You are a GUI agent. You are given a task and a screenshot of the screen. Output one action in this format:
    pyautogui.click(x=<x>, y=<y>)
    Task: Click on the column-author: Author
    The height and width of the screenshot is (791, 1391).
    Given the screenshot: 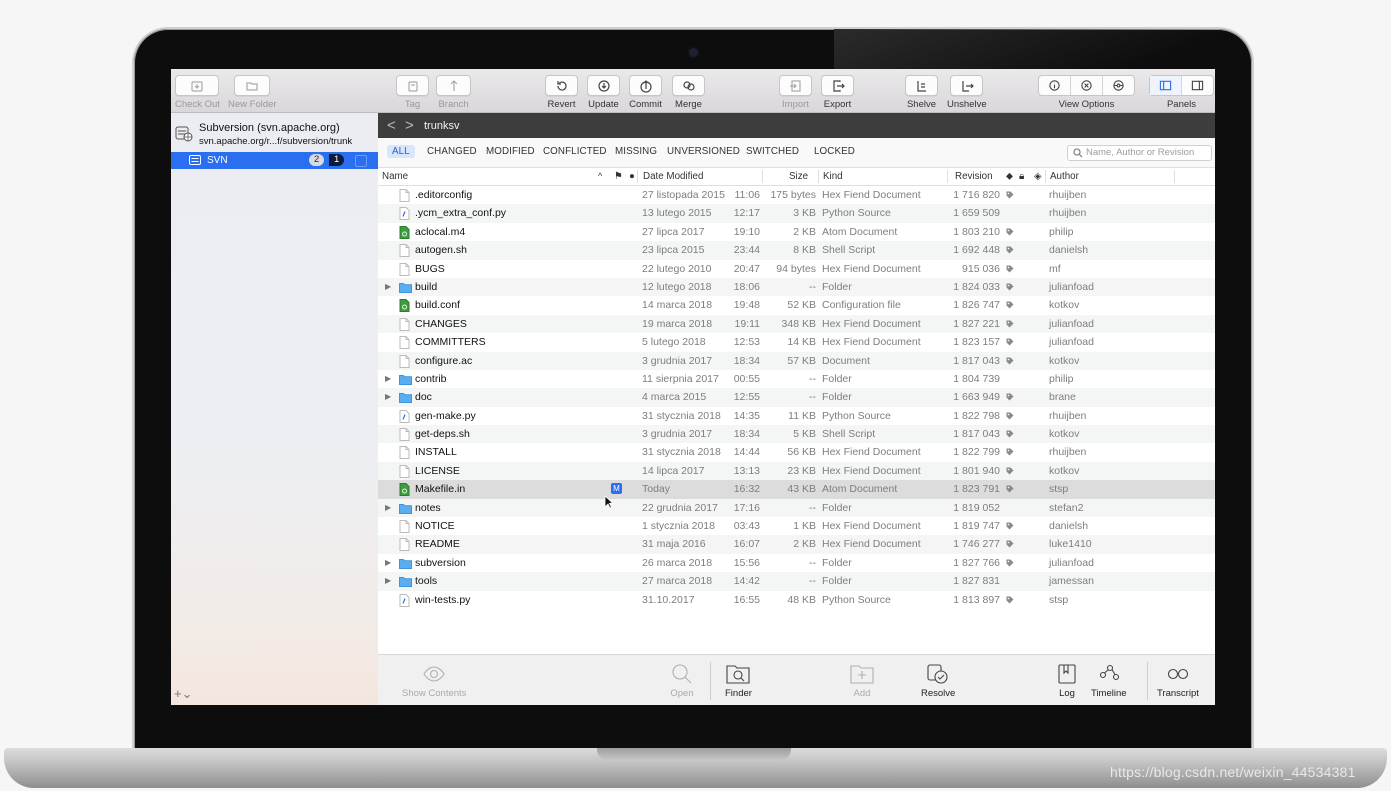 What is the action you would take?
    pyautogui.click(x=1064, y=176)
    